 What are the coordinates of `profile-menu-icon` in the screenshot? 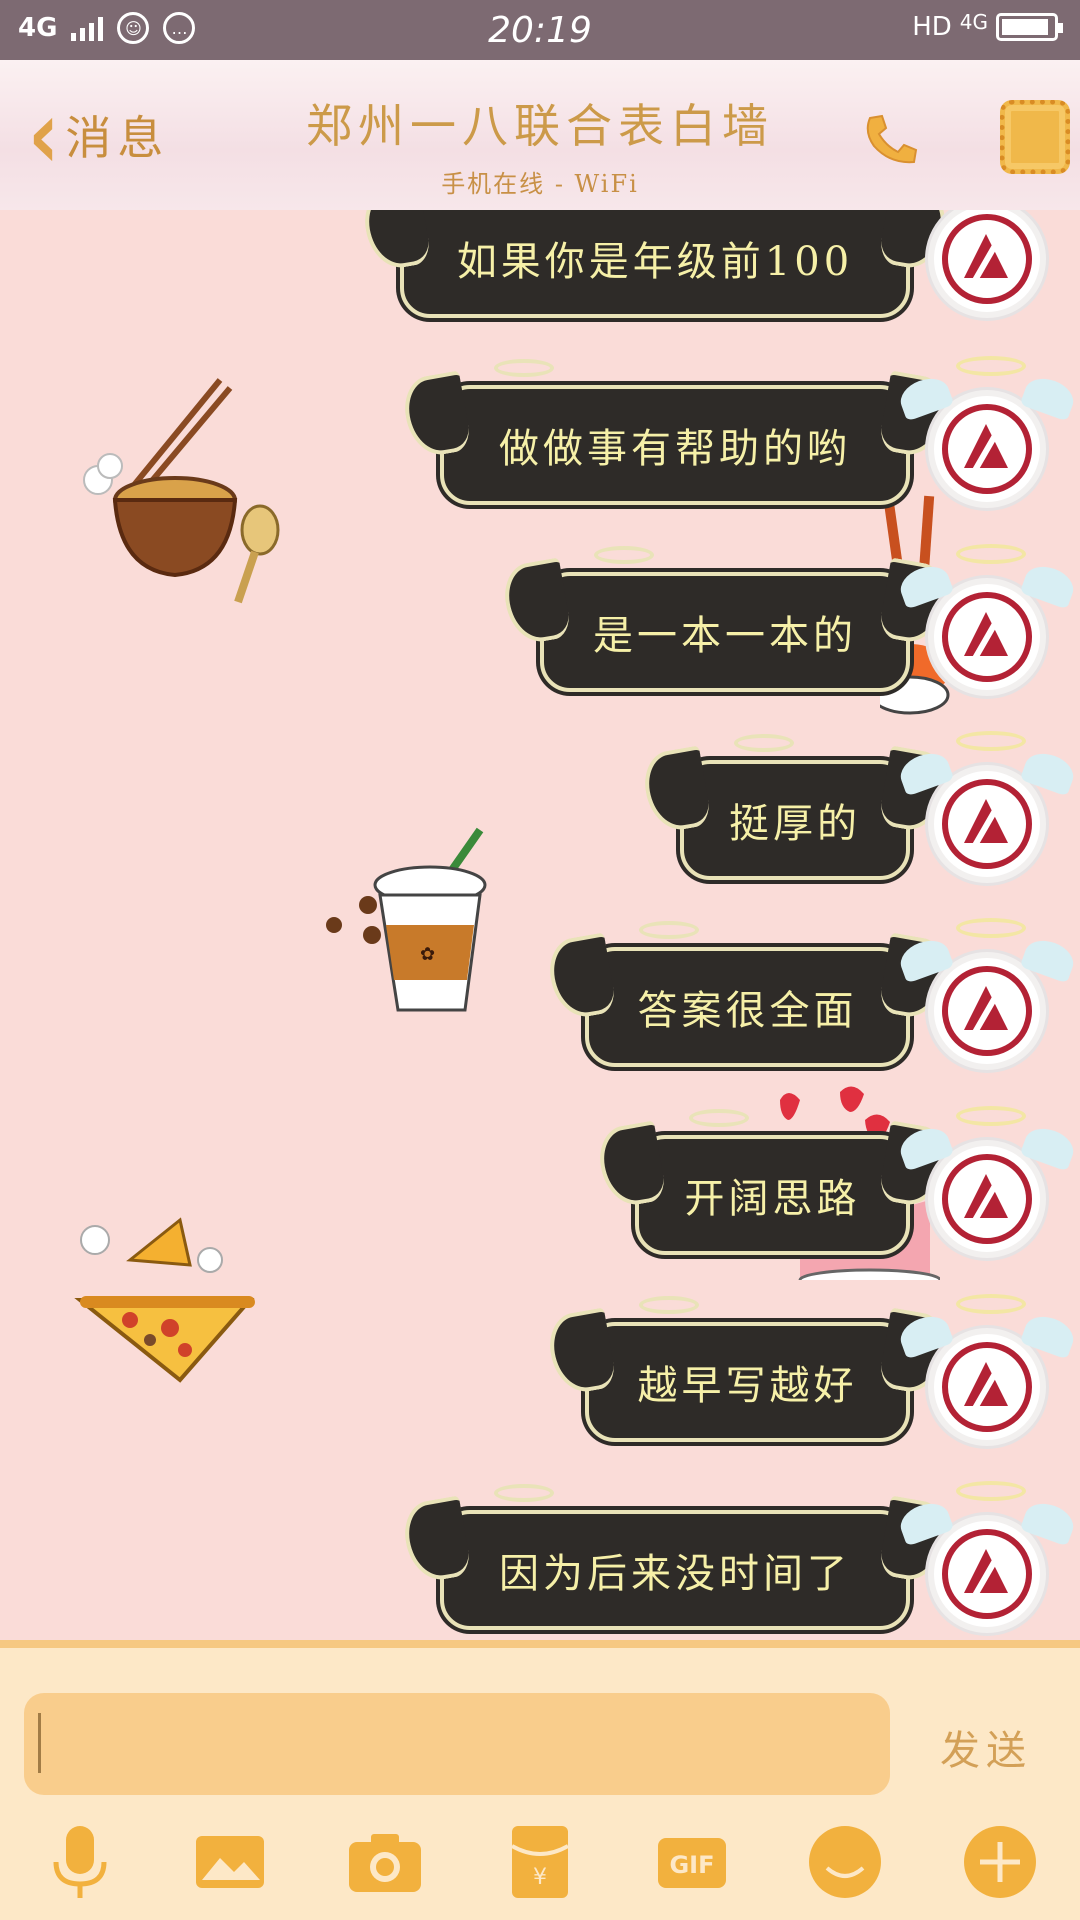 It's located at (1035, 137).